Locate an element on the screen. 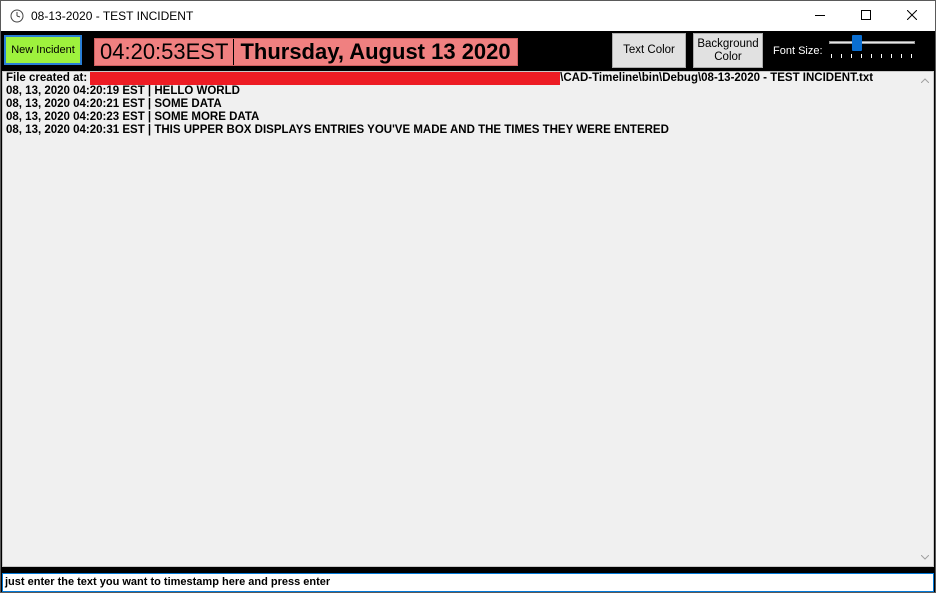 This screenshot has width=936, height=593. minimize-button is located at coordinates (820, 16).